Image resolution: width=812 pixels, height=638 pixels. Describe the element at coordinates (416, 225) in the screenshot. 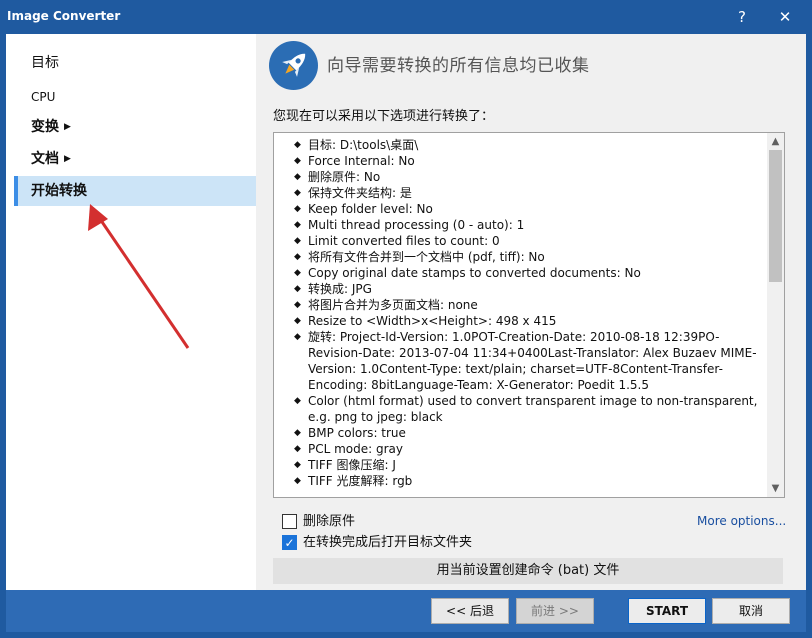

I see `summary-item-text: Multi thread processing (0 - auto): 1` at that location.